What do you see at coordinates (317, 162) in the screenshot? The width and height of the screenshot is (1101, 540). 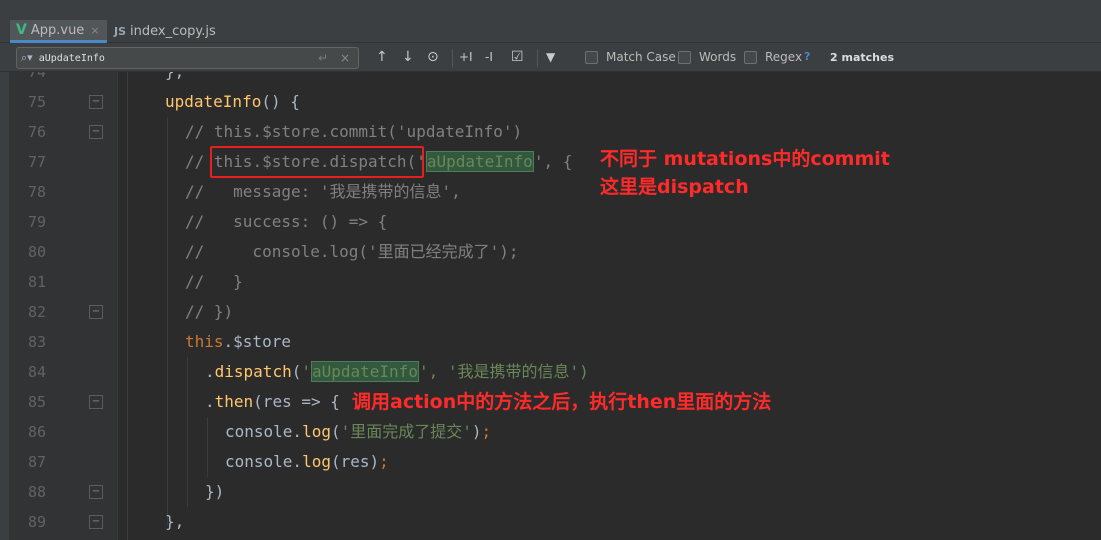 I see `annotation-highlight-box` at bounding box center [317, 162].